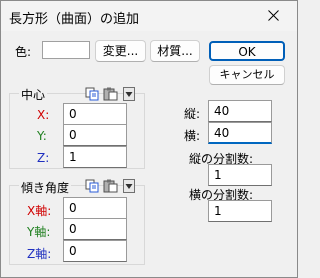 The width and height of the screenshot is (320, 278). Describe the element at coordinates (240, 133) in the screenshot. I see `width-input: 40` at that location.